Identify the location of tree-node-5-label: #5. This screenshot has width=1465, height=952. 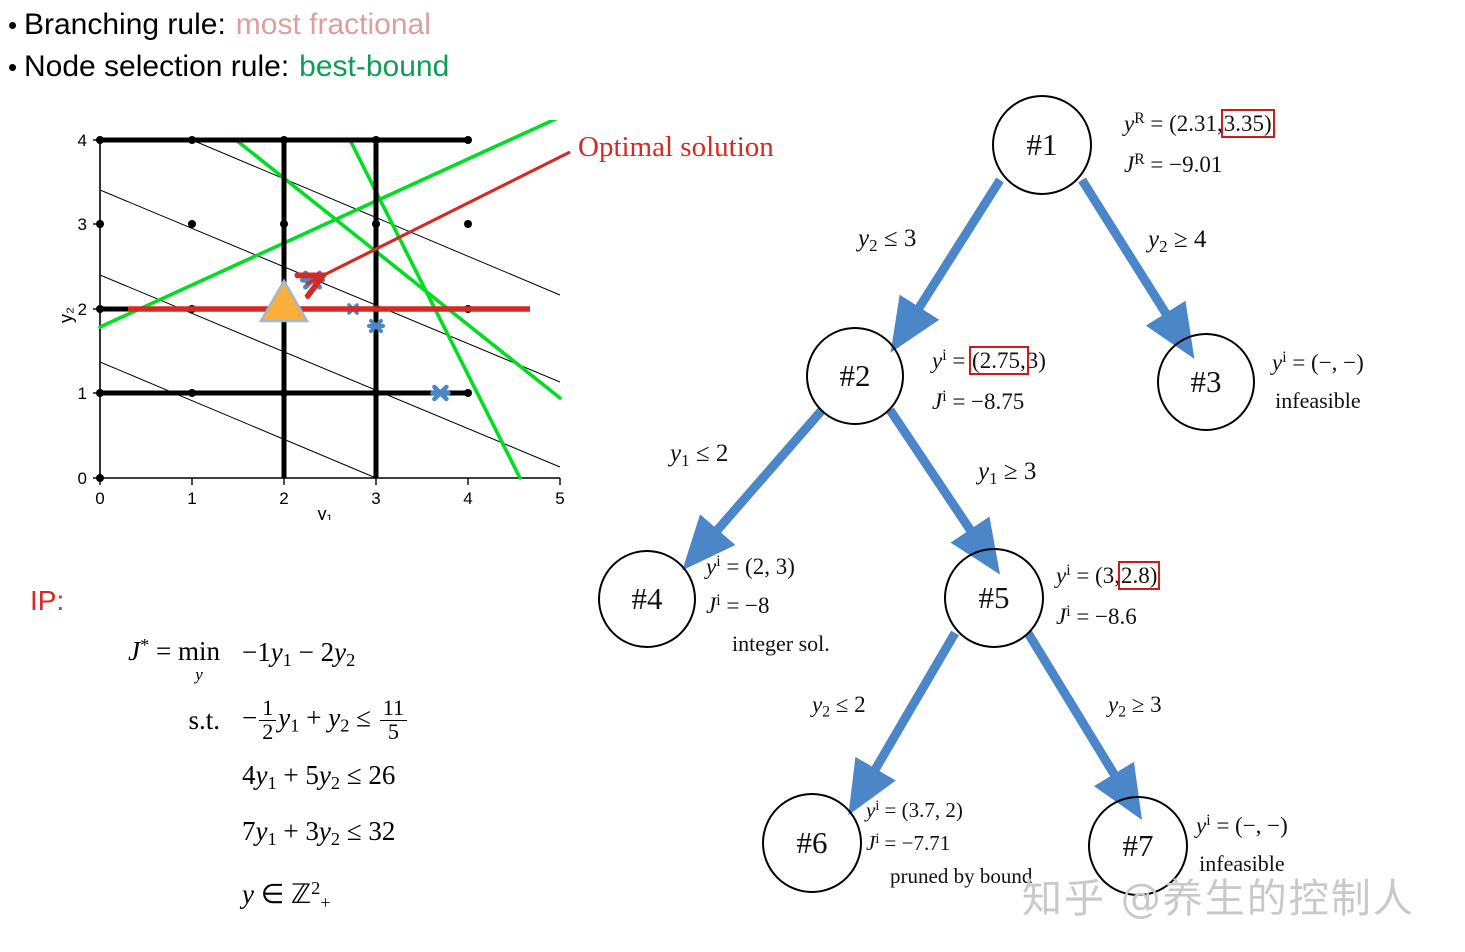
(994, 597).